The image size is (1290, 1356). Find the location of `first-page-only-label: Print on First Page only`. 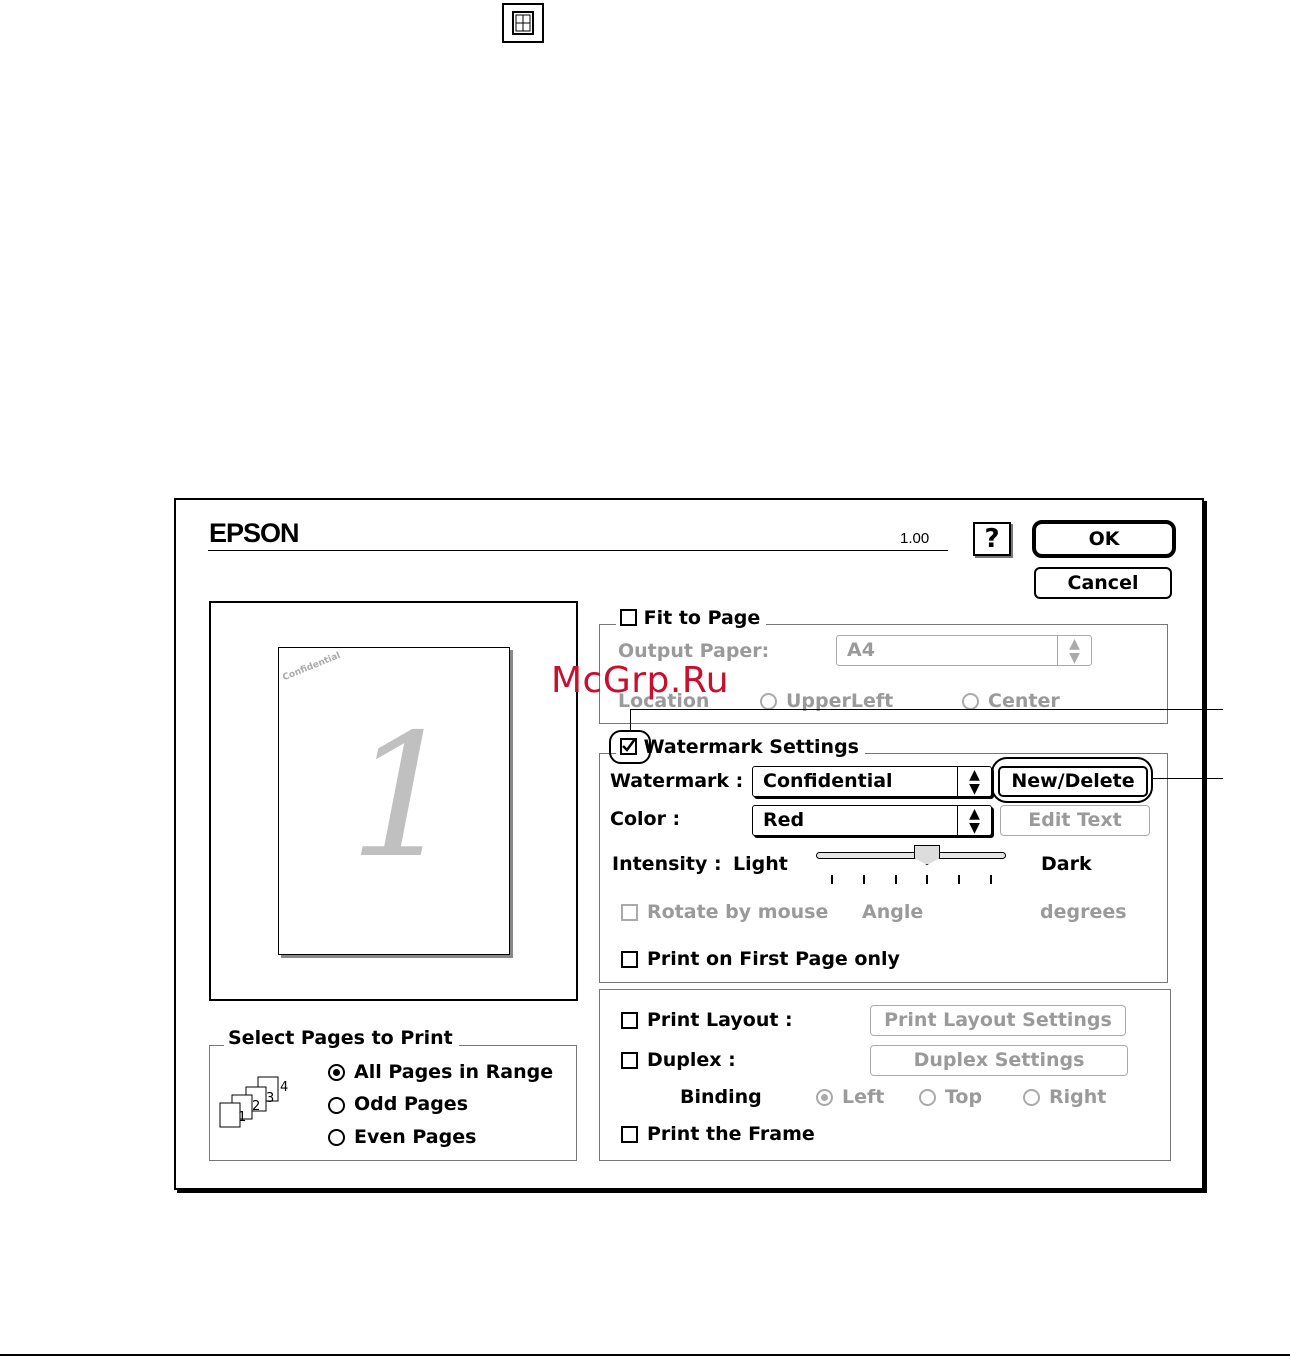

first-page-only-label: Print on First Page only is located at coordinates (773, 959).